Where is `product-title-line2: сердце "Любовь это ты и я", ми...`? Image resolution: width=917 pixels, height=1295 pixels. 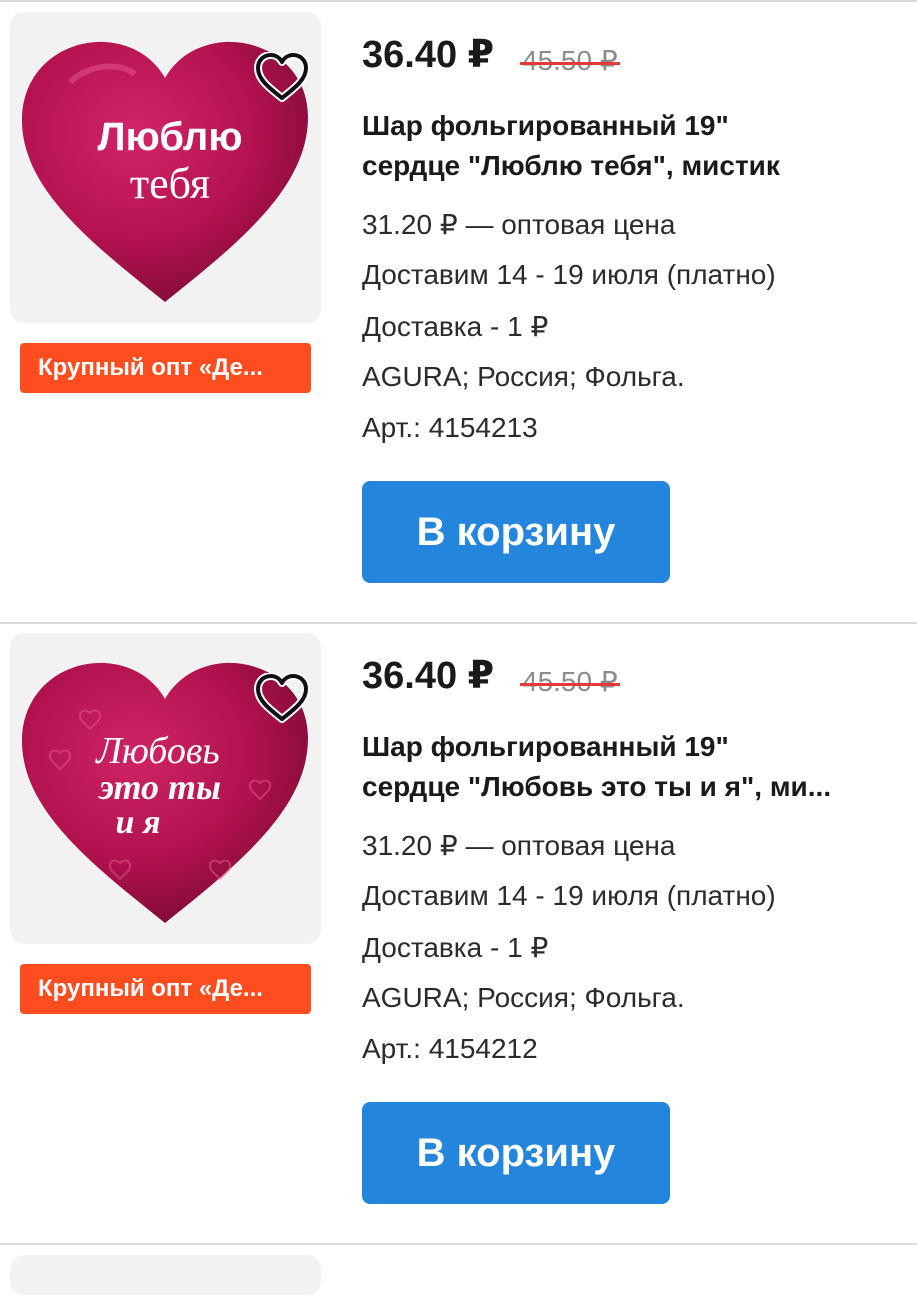
product-title-line2: сердце "Любовь это ты и я", ми... is located at coordinates (597, 786).